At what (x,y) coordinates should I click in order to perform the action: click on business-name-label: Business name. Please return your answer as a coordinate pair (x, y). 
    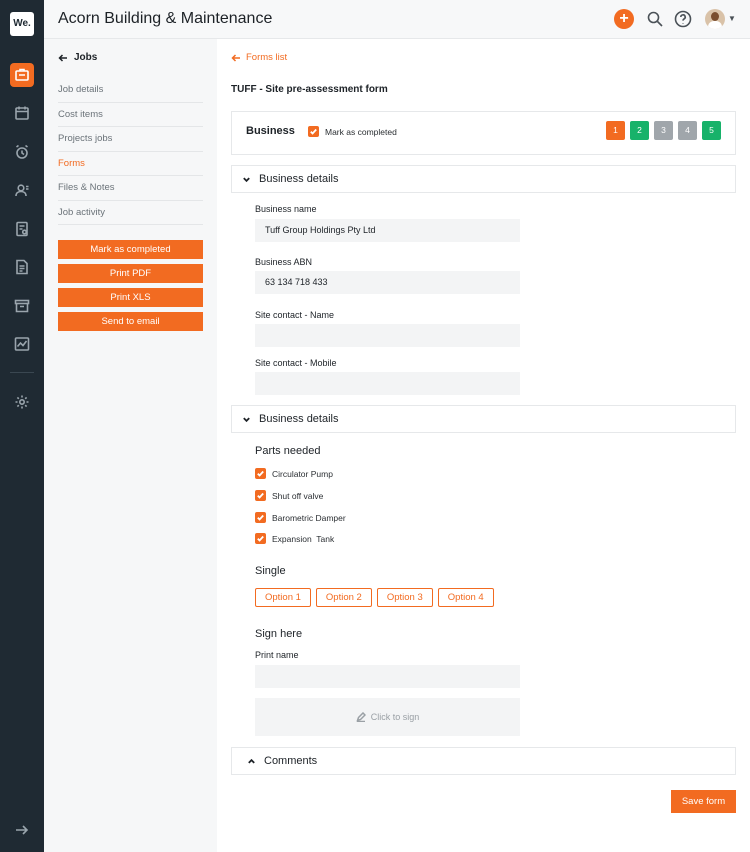
    Looking at the image, I should click on (286, 209).